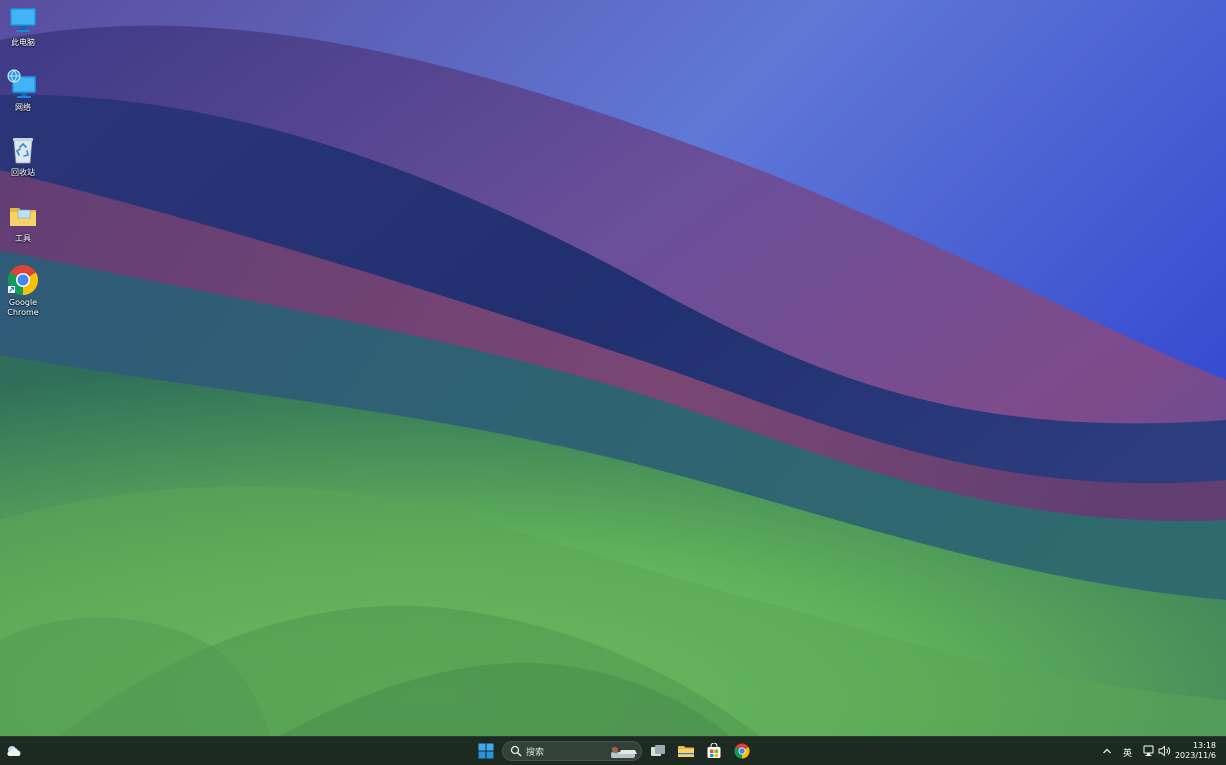 This screenshot has width=1226, height=765. Describe the element at coordinates (1195, 755) in the screenshot. I see `clock-date: 2023/11/6` at that location.